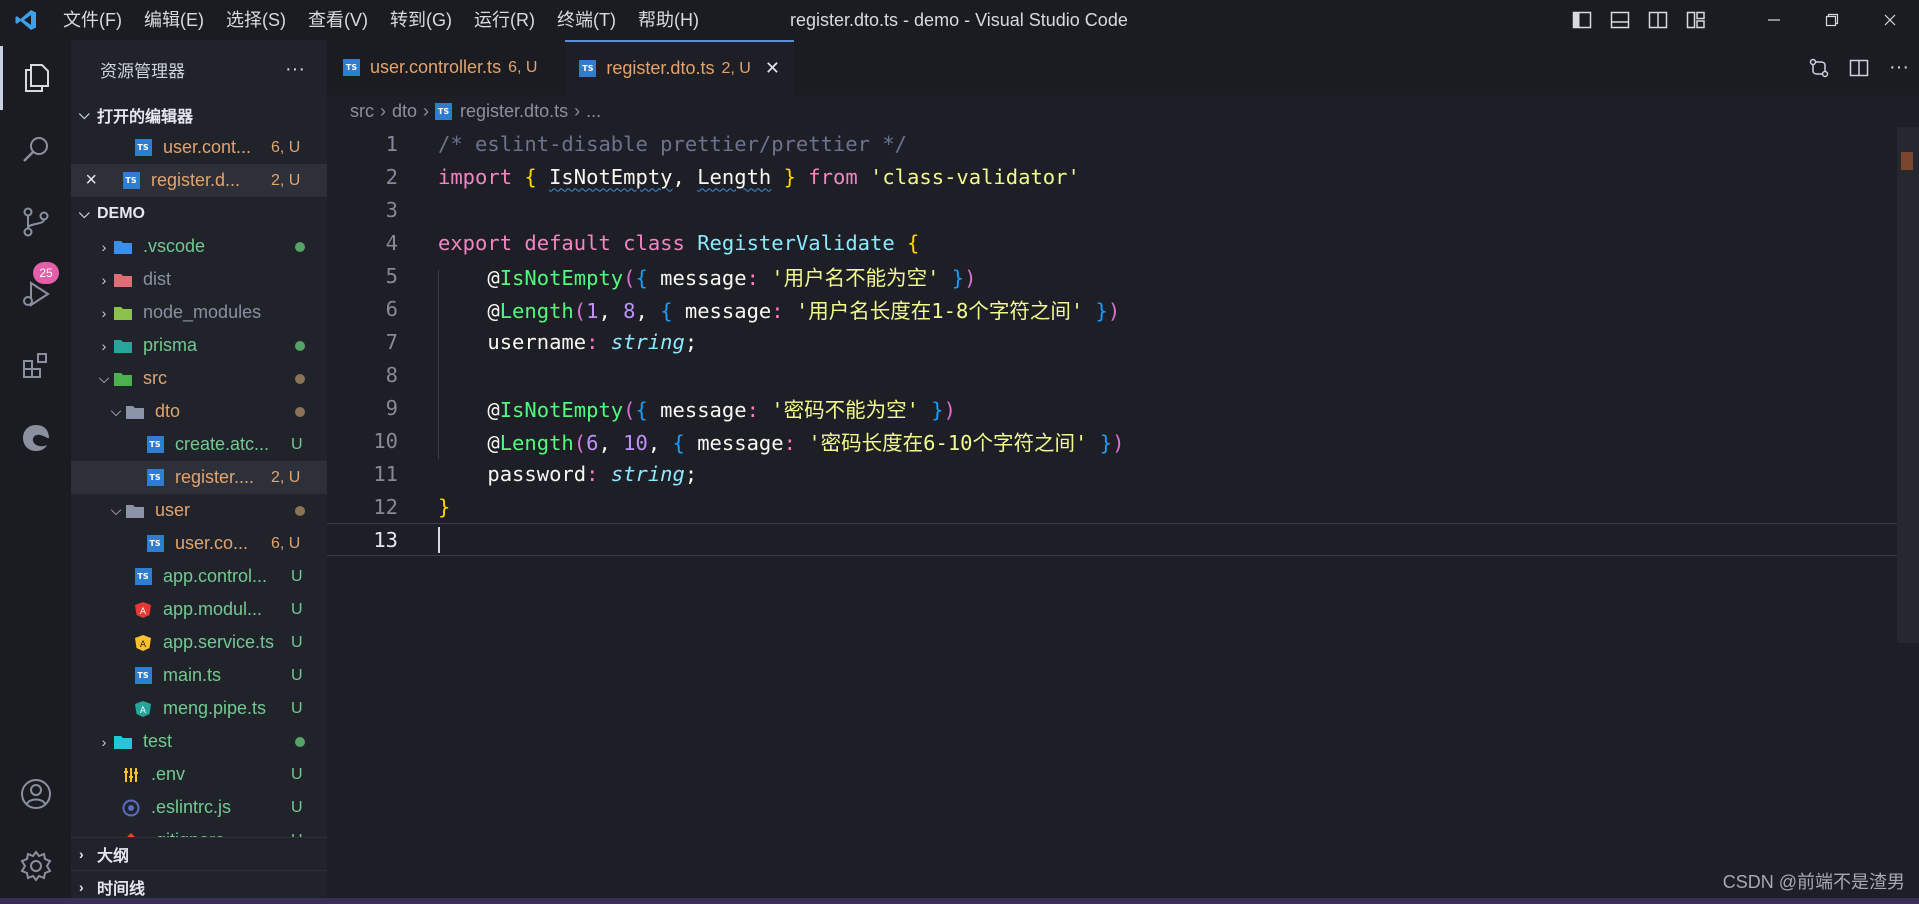 This screenshot has height=904, width=1919. Describe the element at coordinates (35, 366) in the screenshot. I see `extensions-icon` at that location.